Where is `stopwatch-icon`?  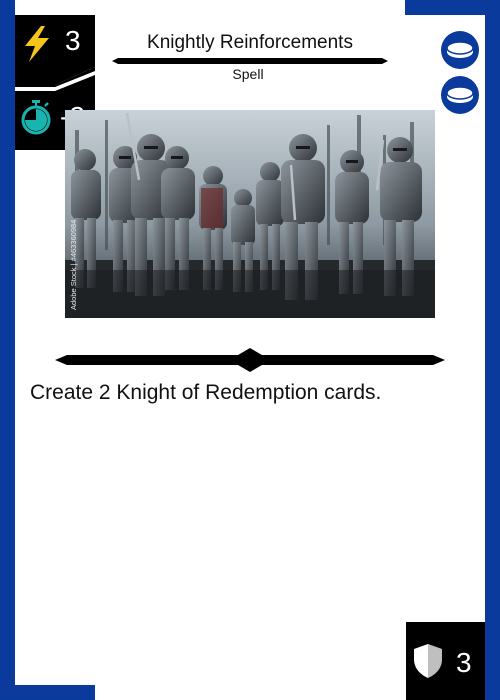 stopwatch-icon is located at coordinates (36, 117).